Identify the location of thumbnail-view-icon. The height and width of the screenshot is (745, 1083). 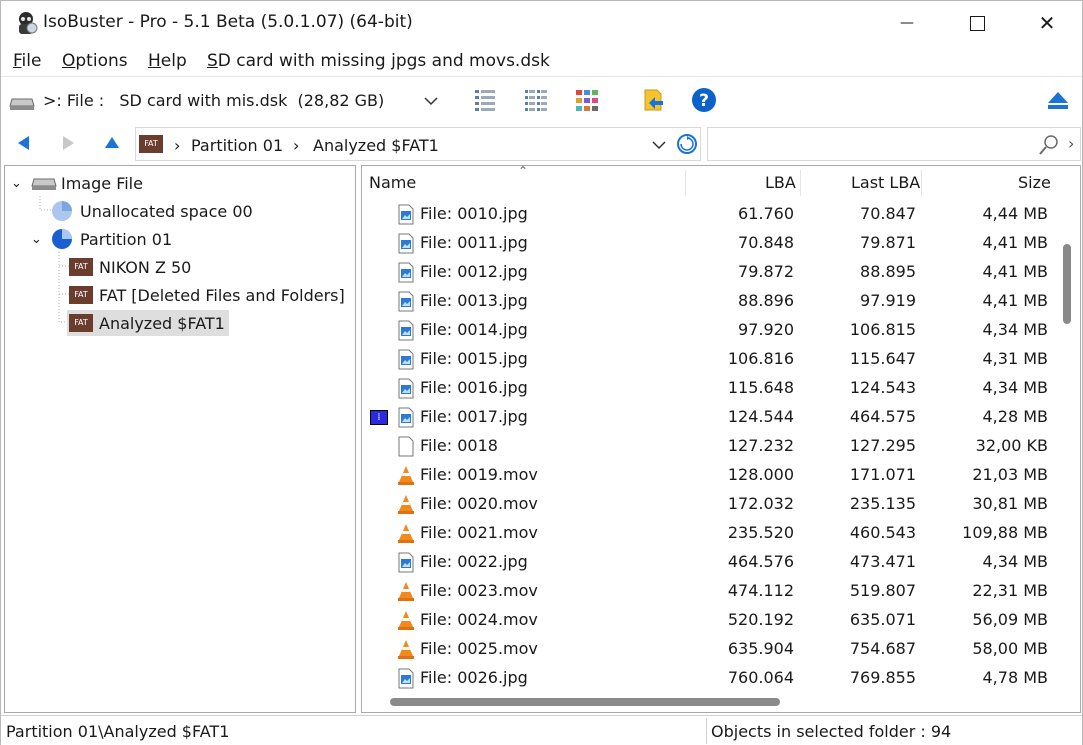
(587, 100).